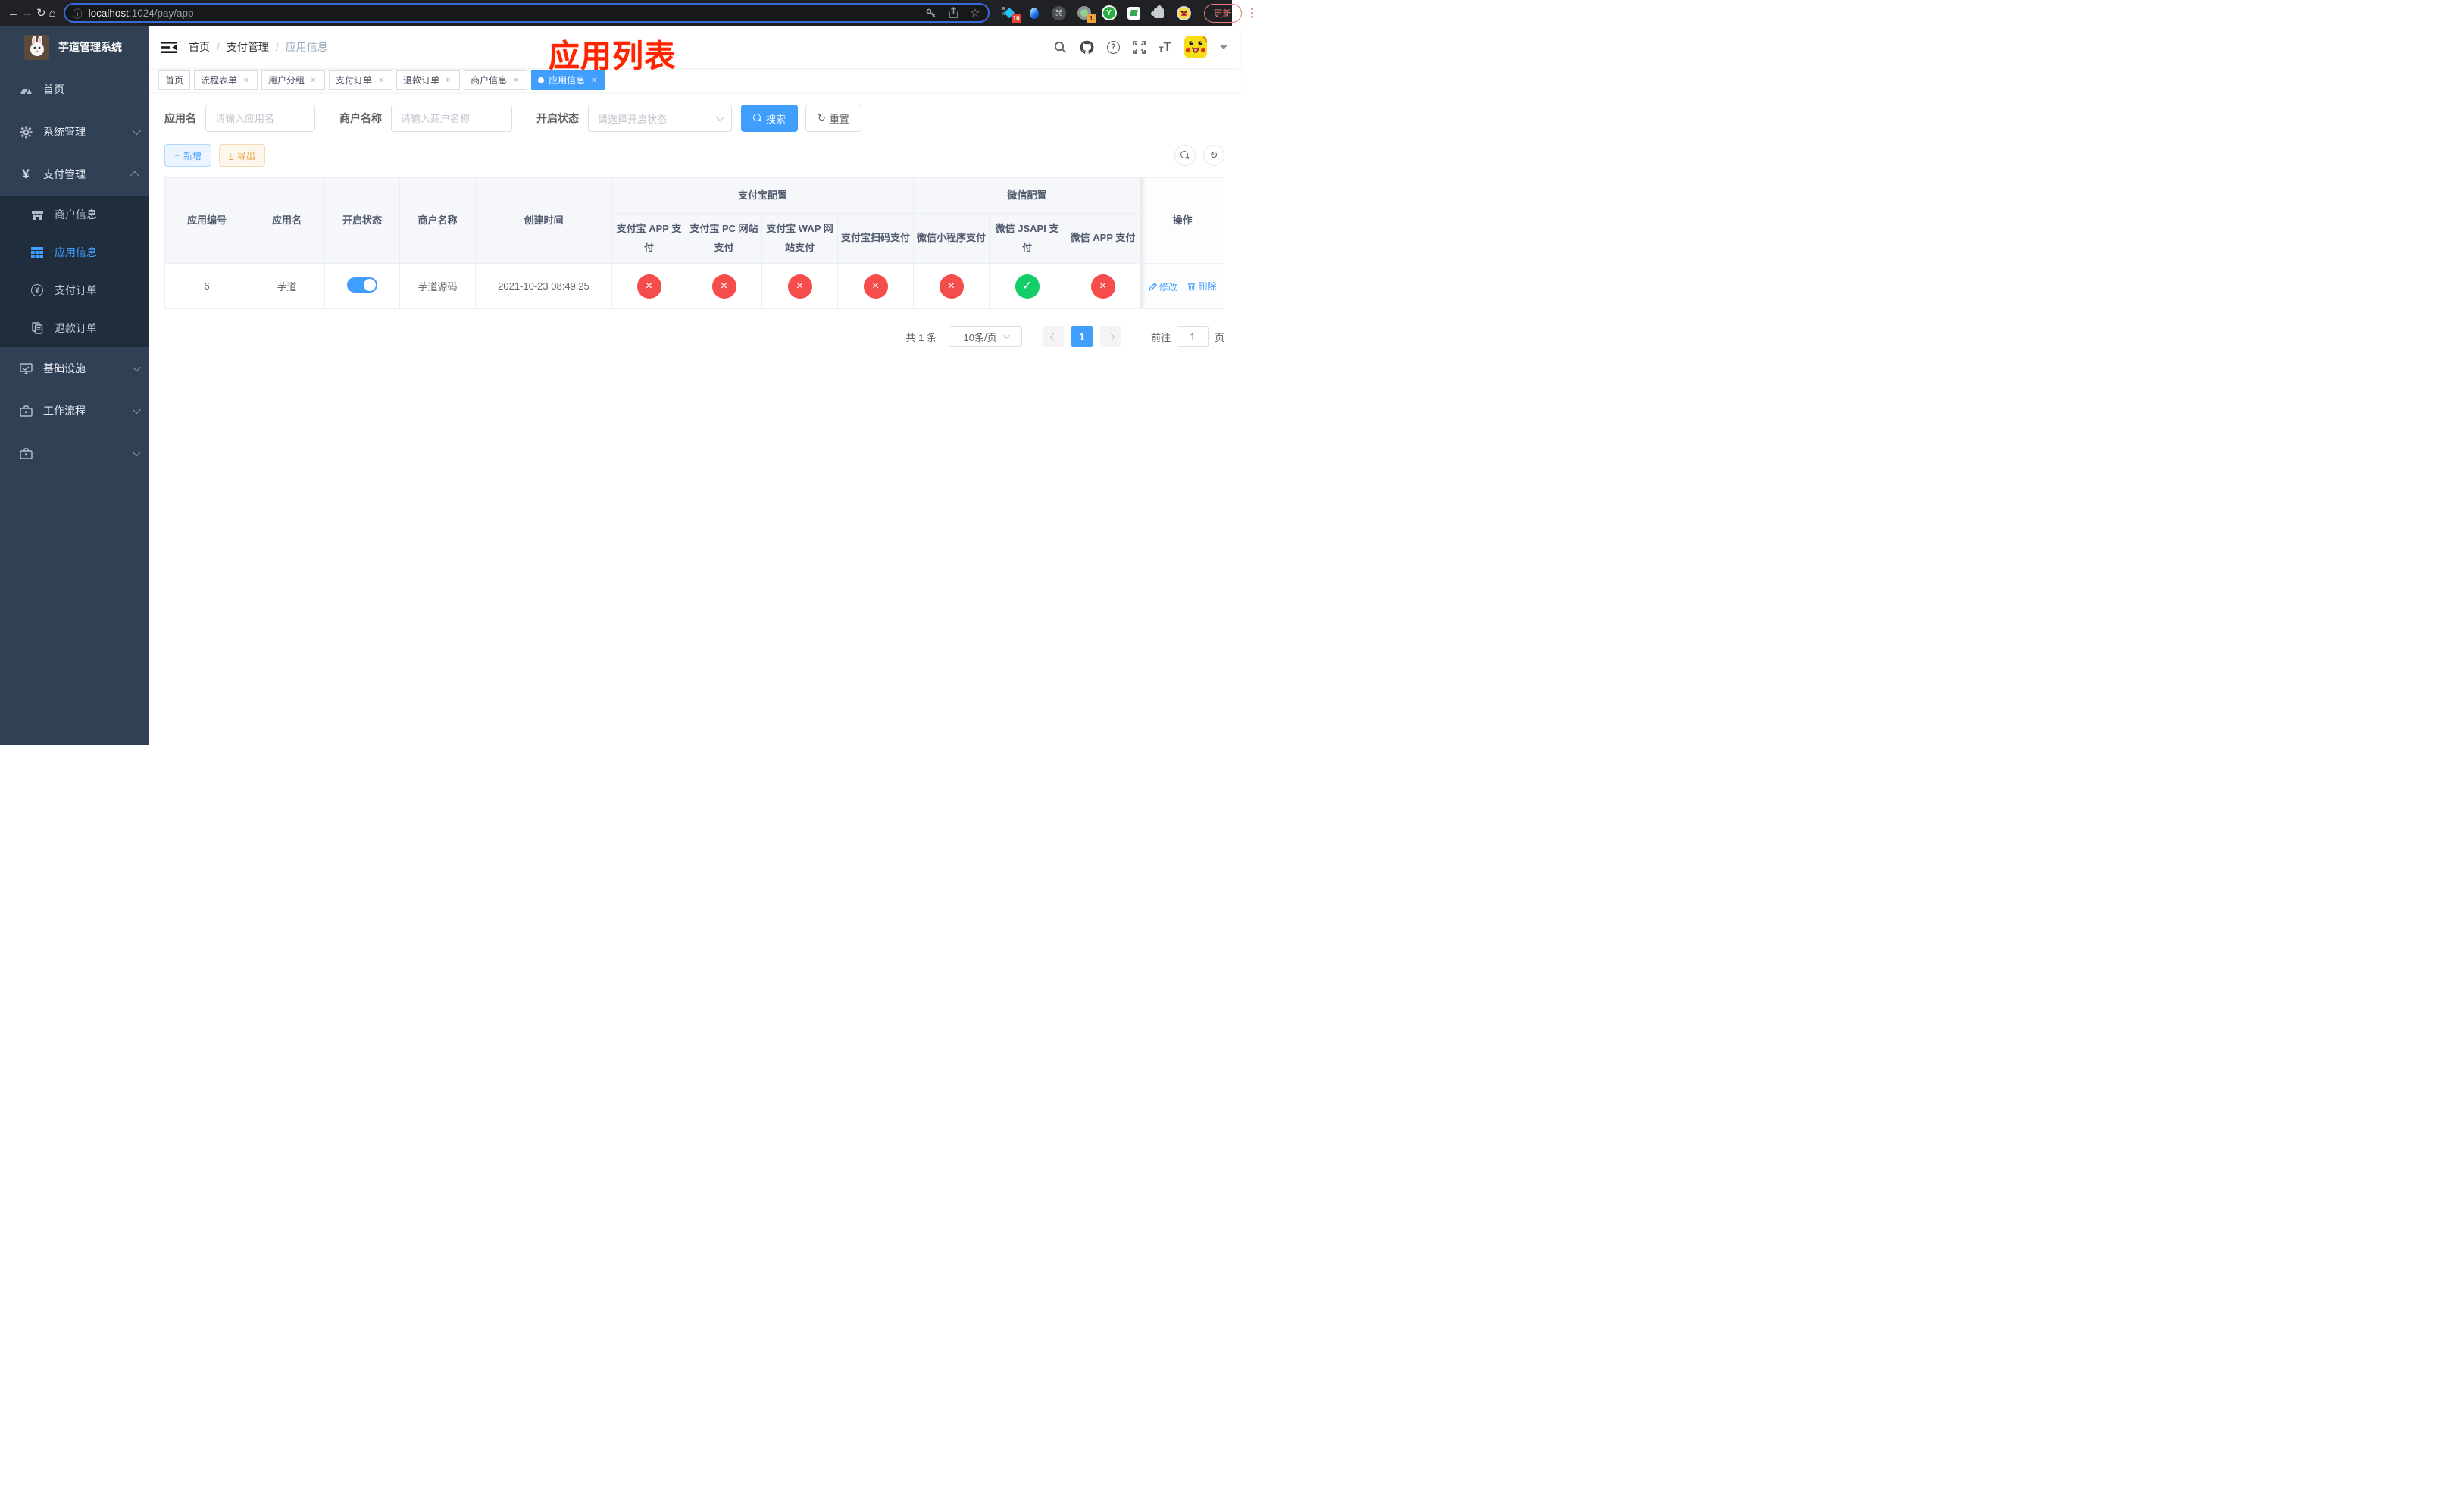  I want to click on sidebar-item-merchant-info: 商户信息, so click(74, 215).